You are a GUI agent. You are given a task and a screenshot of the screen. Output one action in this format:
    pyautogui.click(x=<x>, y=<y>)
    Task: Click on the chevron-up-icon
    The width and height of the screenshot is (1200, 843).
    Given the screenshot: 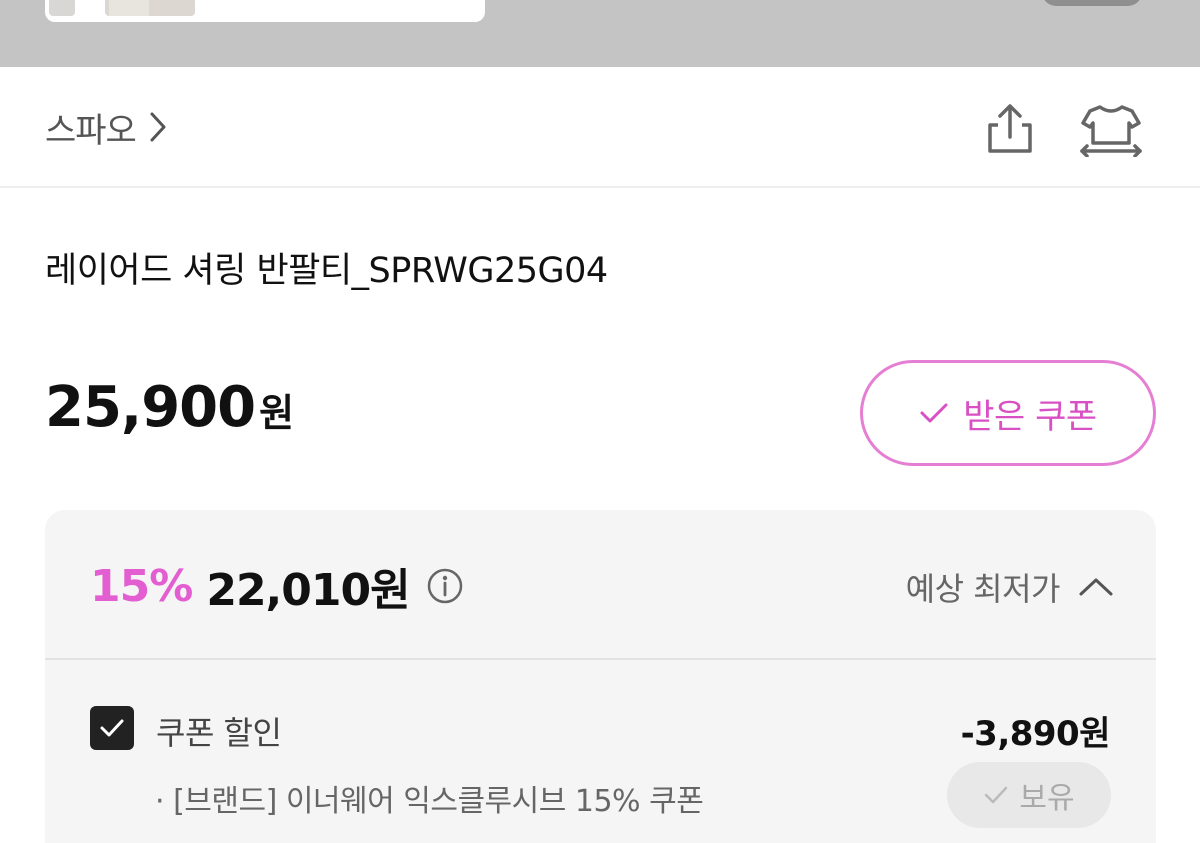 What is the action you would take?
    pyautogui.click(x=1096, y=587)
    